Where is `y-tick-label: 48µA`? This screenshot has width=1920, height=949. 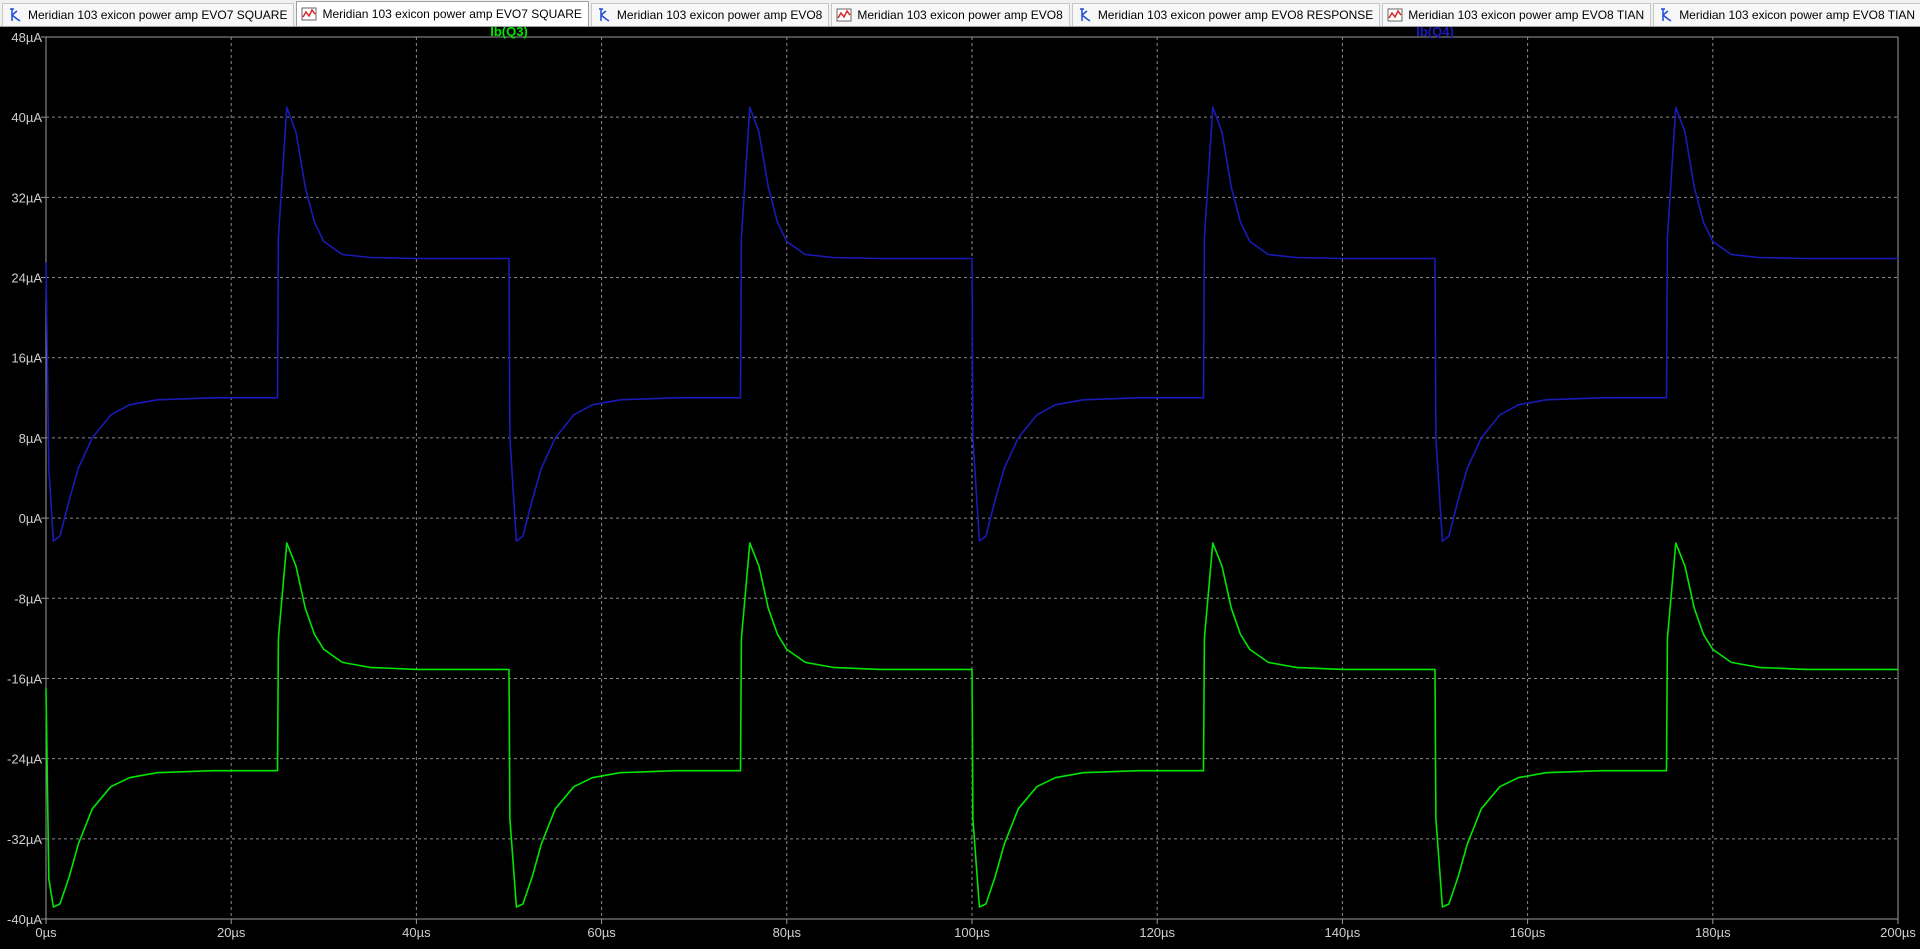 y-tick-label: 48µA is located at coordinates (26, 37).